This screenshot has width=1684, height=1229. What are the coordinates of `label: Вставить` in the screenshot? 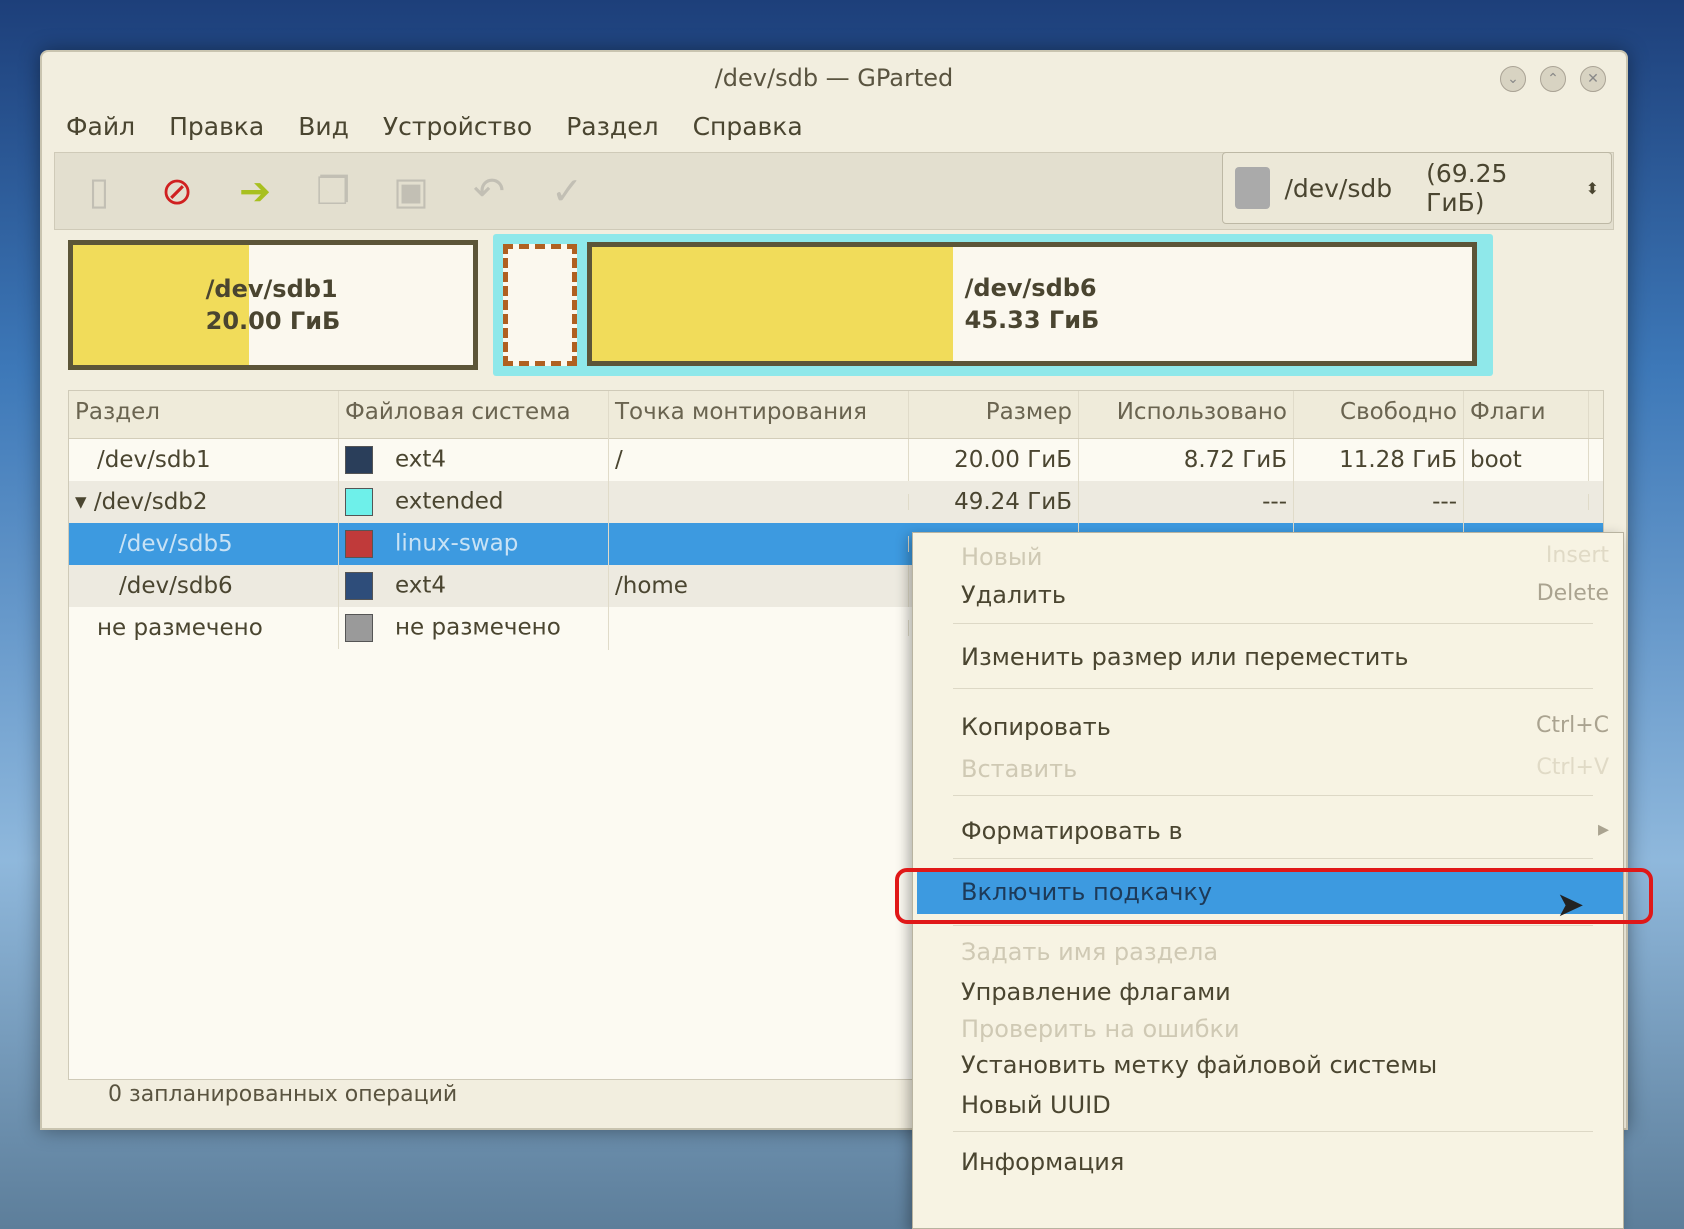 It's located at (1019, 769).